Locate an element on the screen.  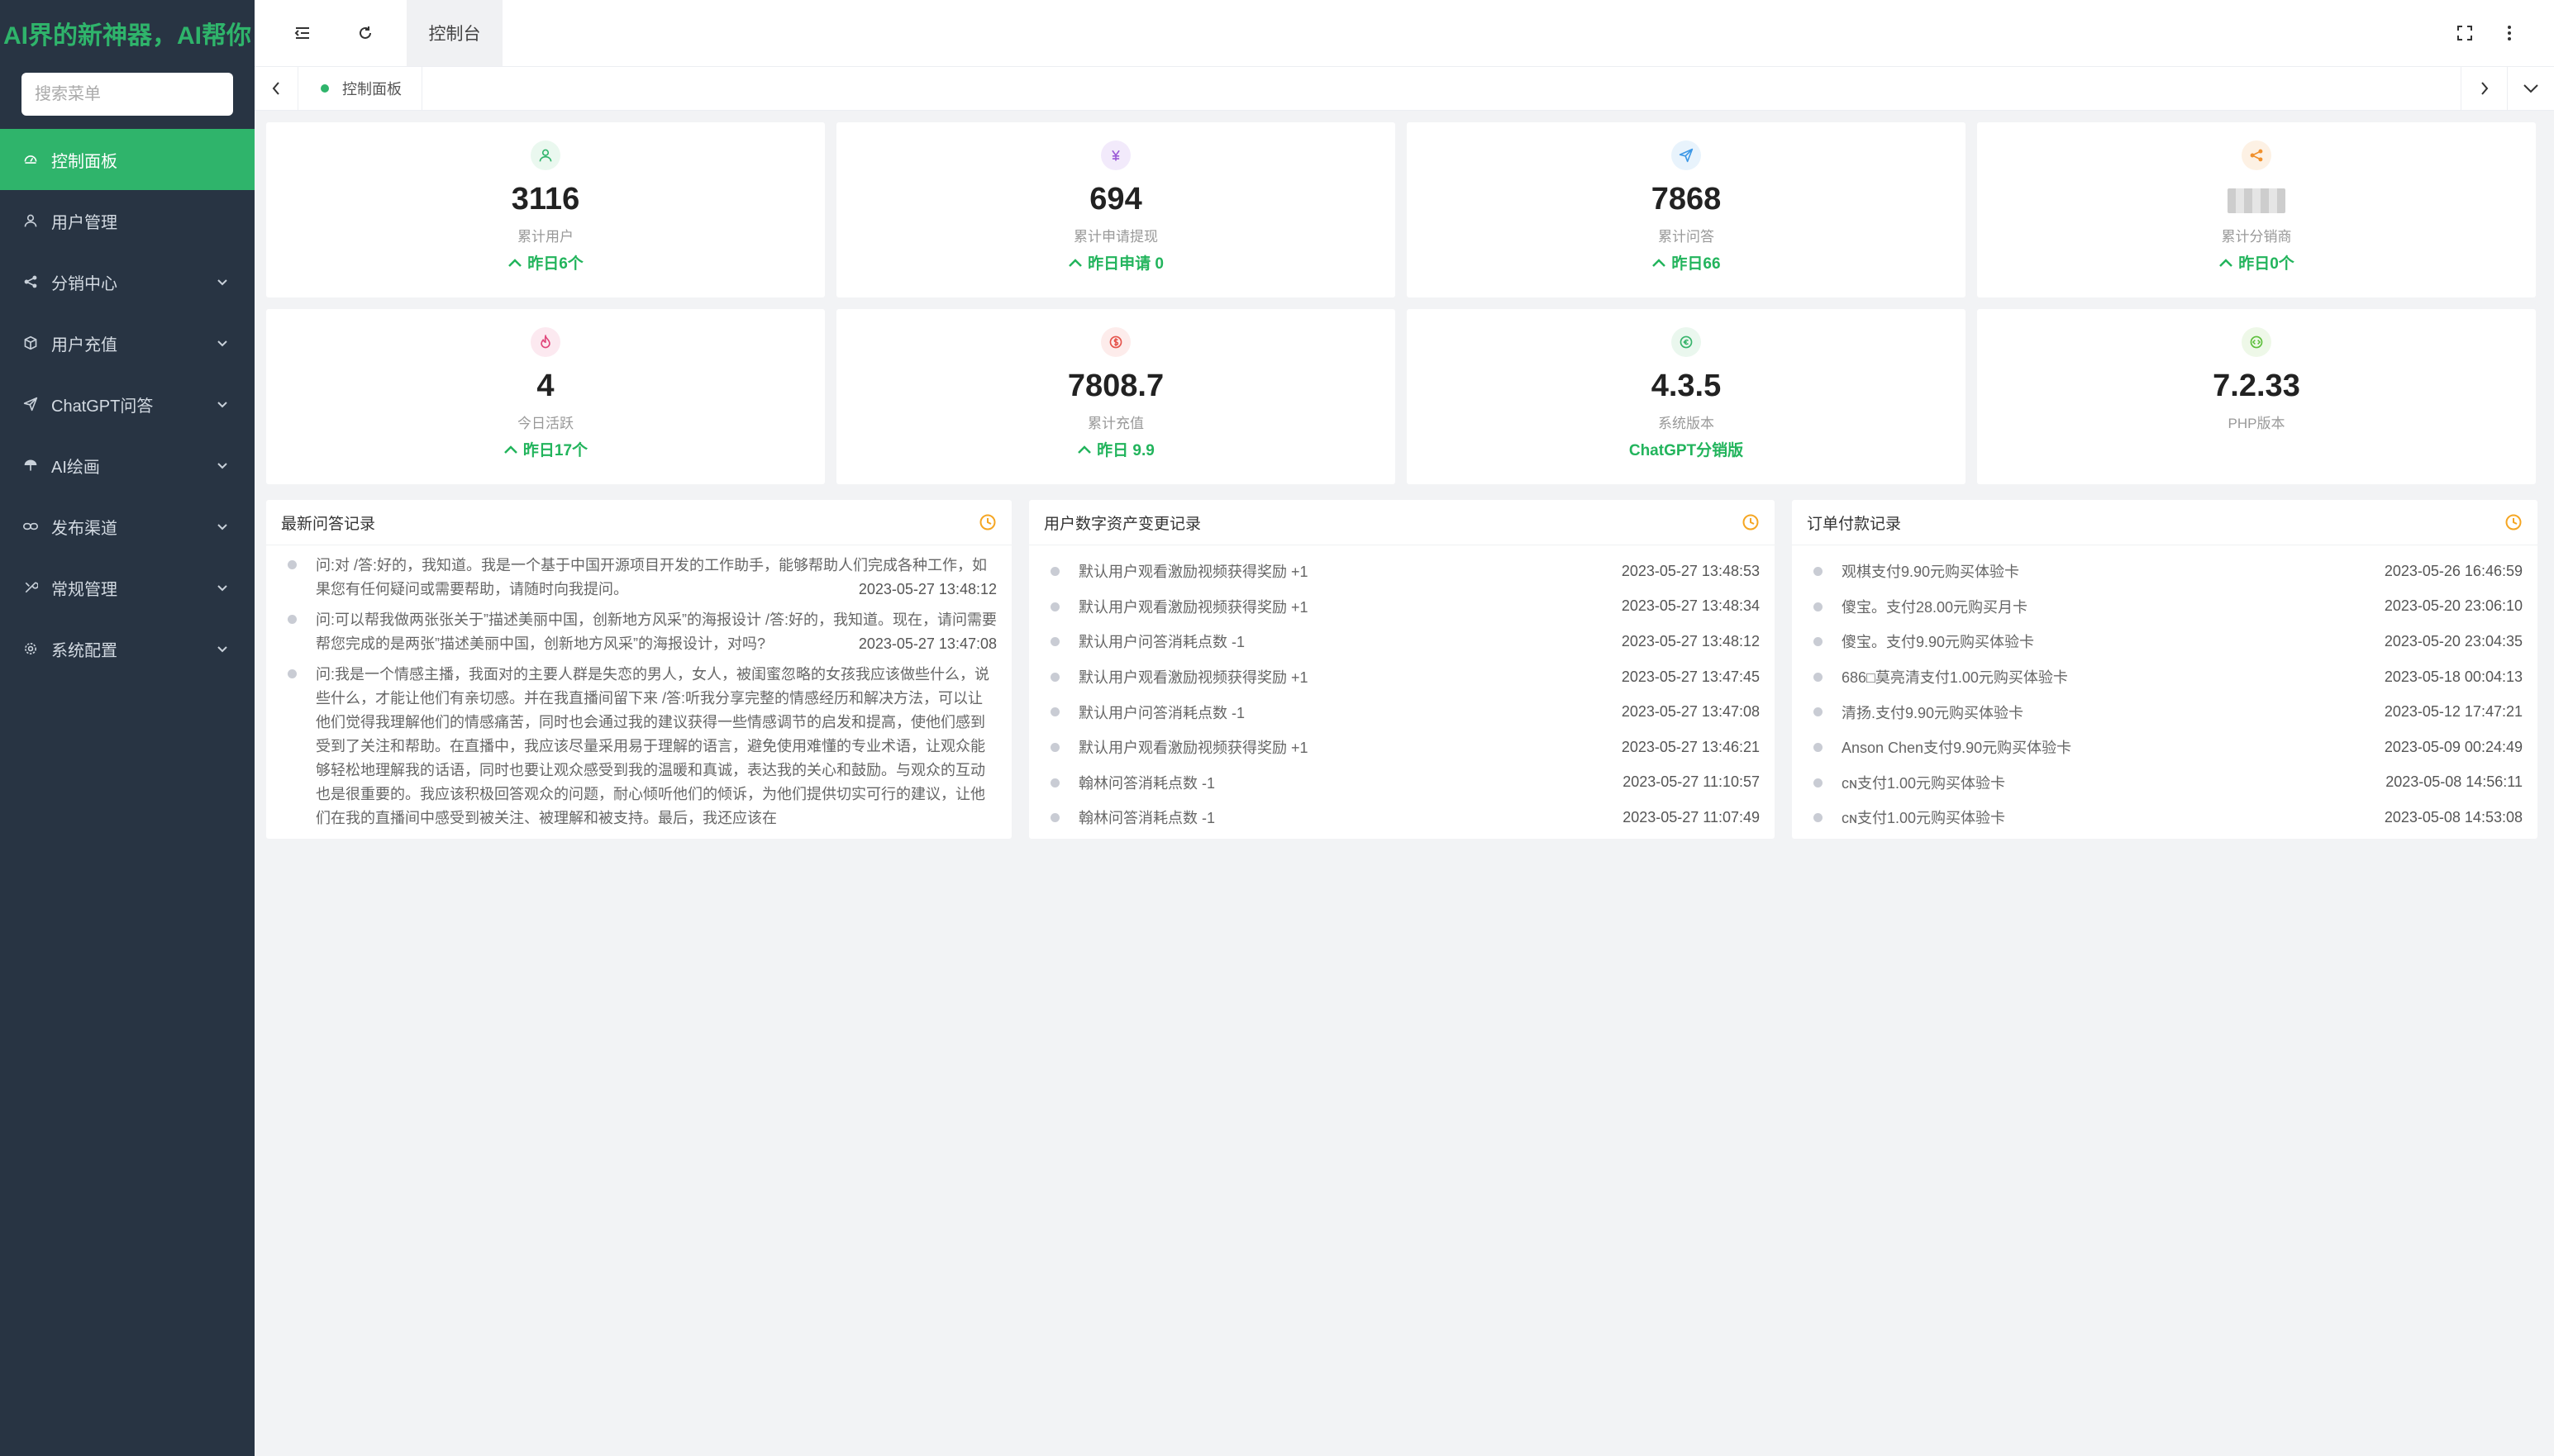
list-item: 默认用户观看激励视频获得奖励 +1 2023-05-27 13:47:45 is located at coordinates (1405, 677).